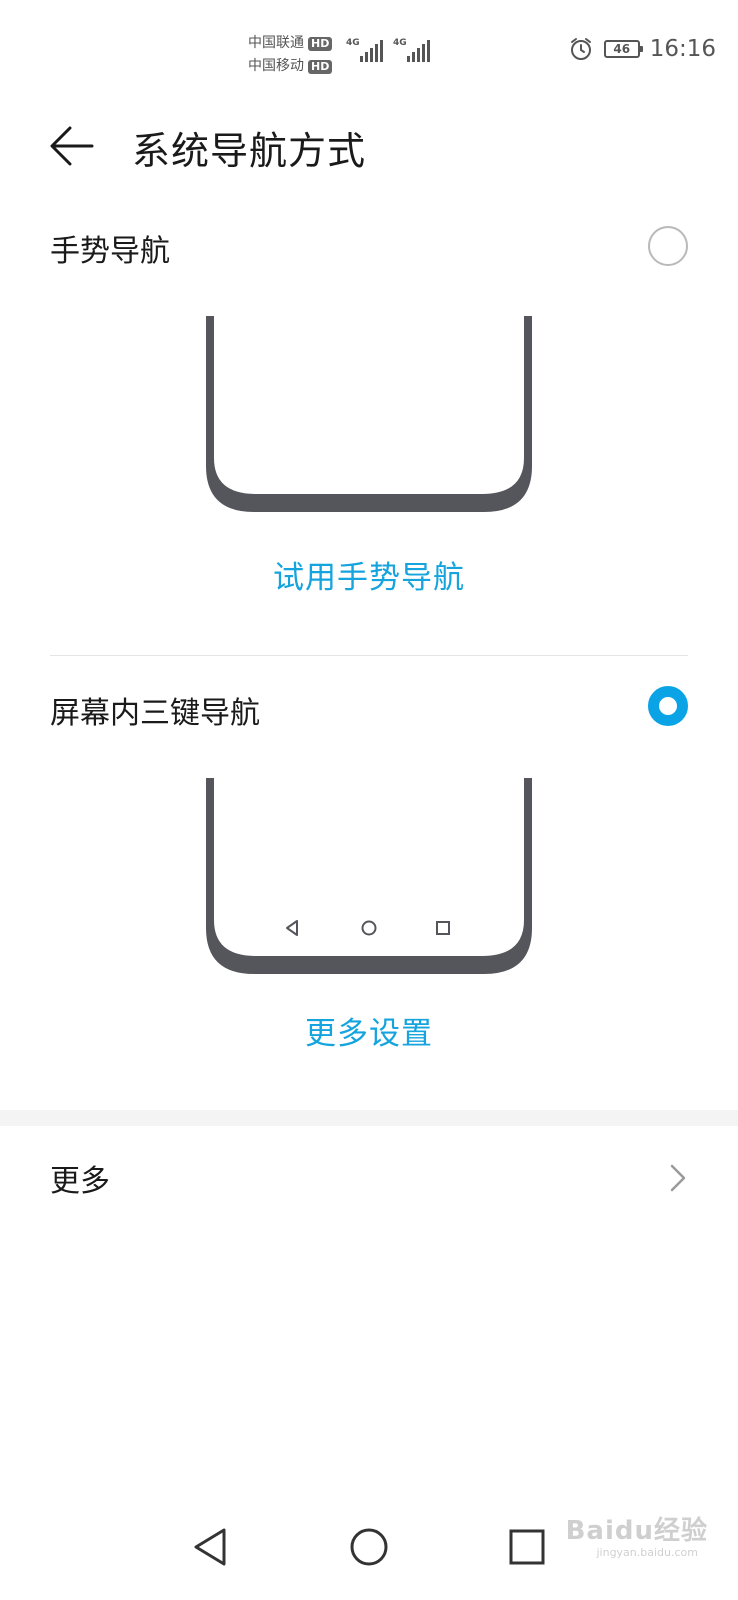  I want to click on carrier-2: 中国移动, so click(276, 66).